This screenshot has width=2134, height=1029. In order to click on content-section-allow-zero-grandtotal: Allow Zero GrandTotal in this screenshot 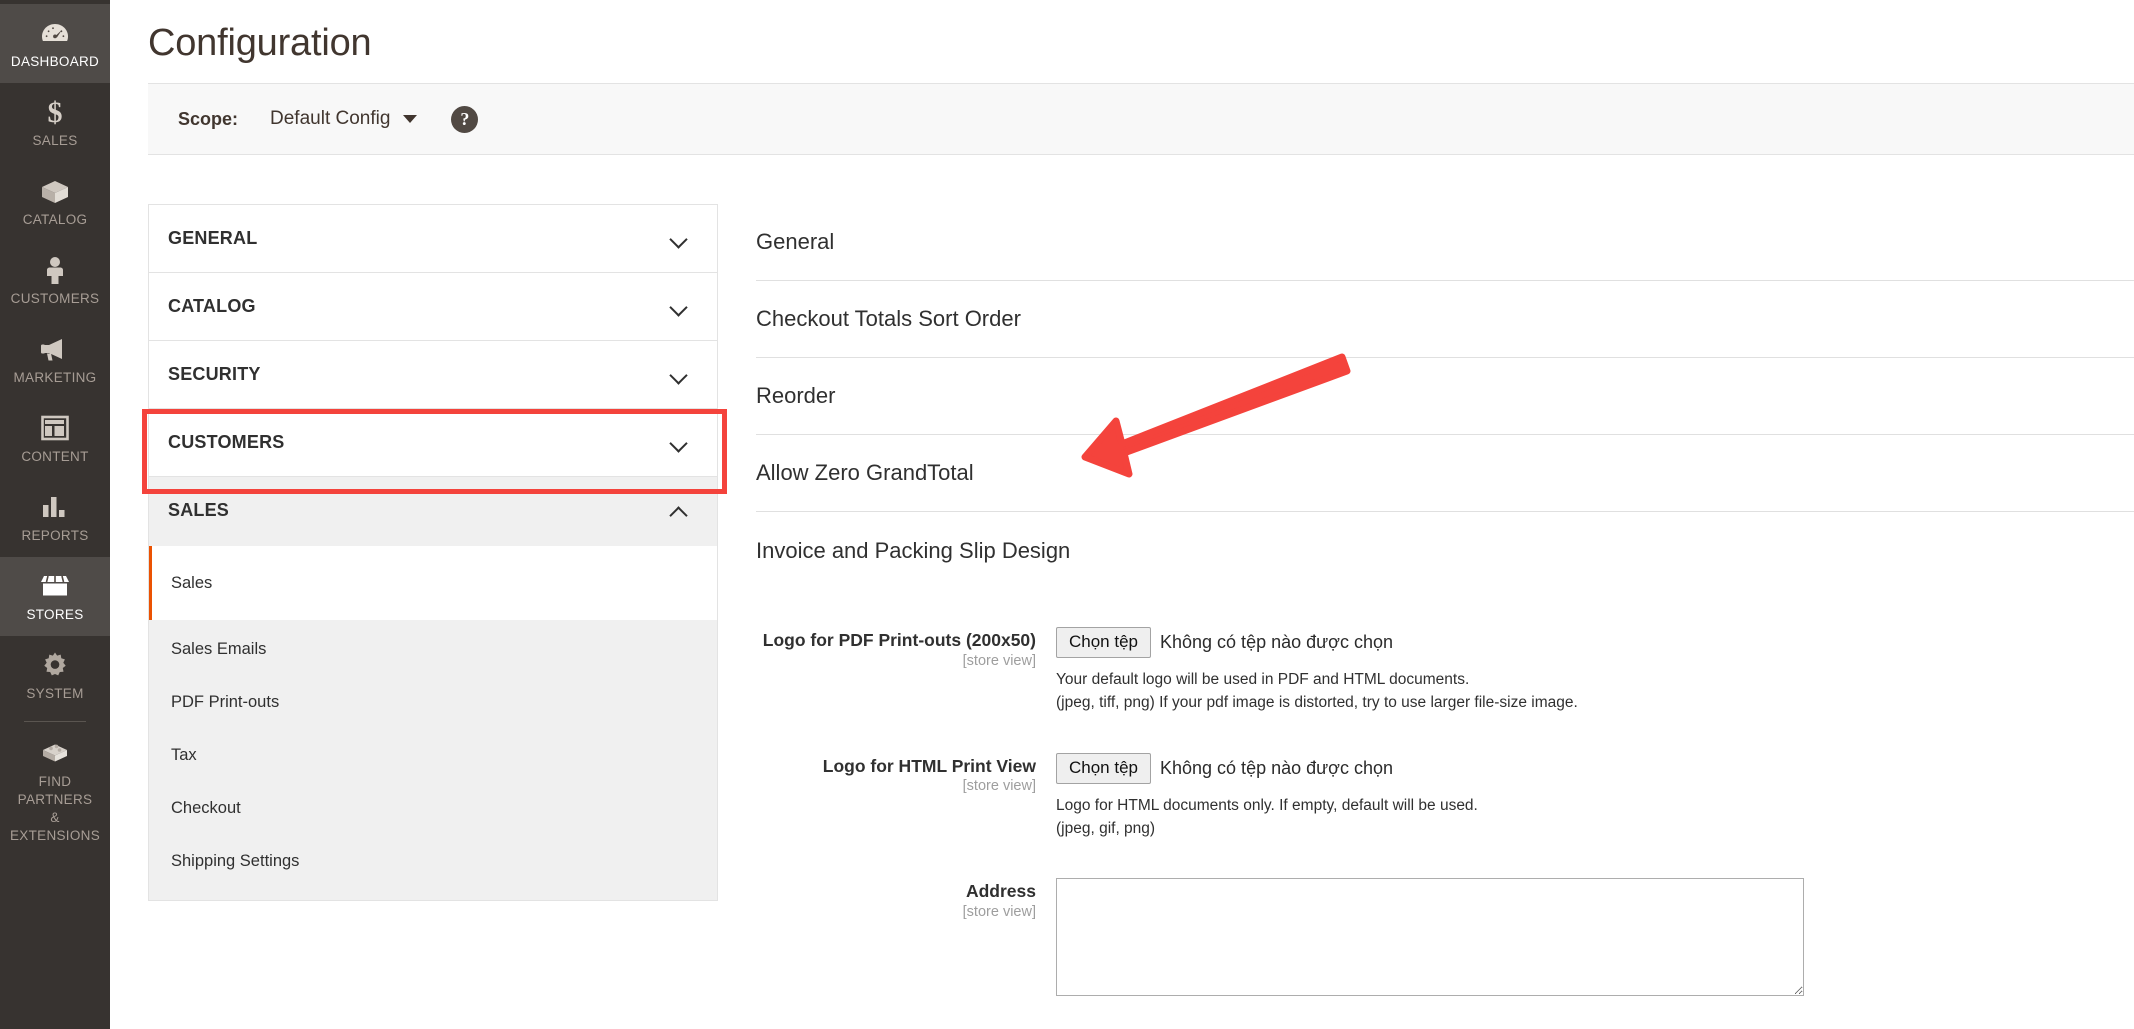, I will do `click(1445, 473)`.